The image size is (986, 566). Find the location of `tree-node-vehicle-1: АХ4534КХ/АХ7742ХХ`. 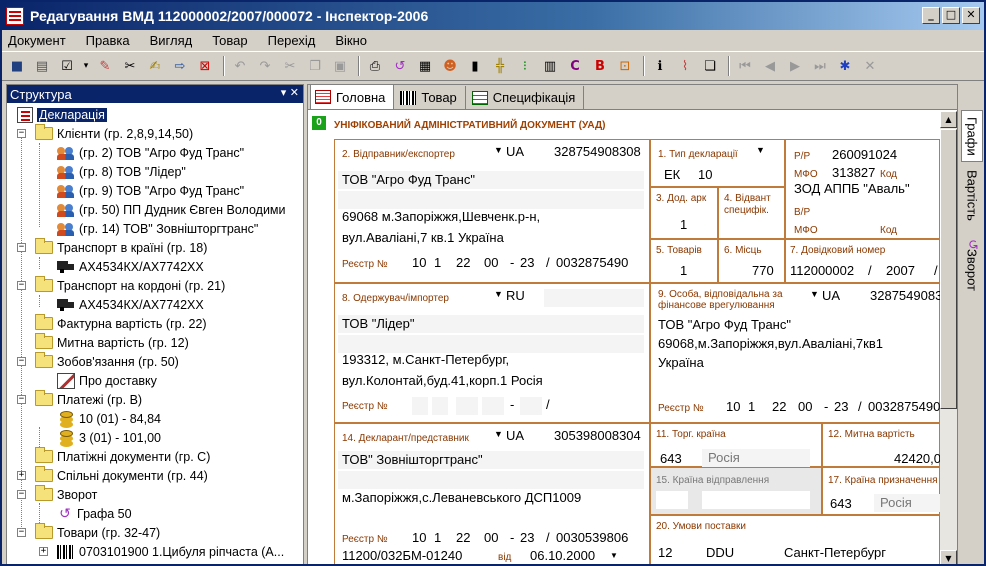

tree-node-vehicle-1: АХ4534КХ/АХ7742ХХ is located at coordinates (130, 266).